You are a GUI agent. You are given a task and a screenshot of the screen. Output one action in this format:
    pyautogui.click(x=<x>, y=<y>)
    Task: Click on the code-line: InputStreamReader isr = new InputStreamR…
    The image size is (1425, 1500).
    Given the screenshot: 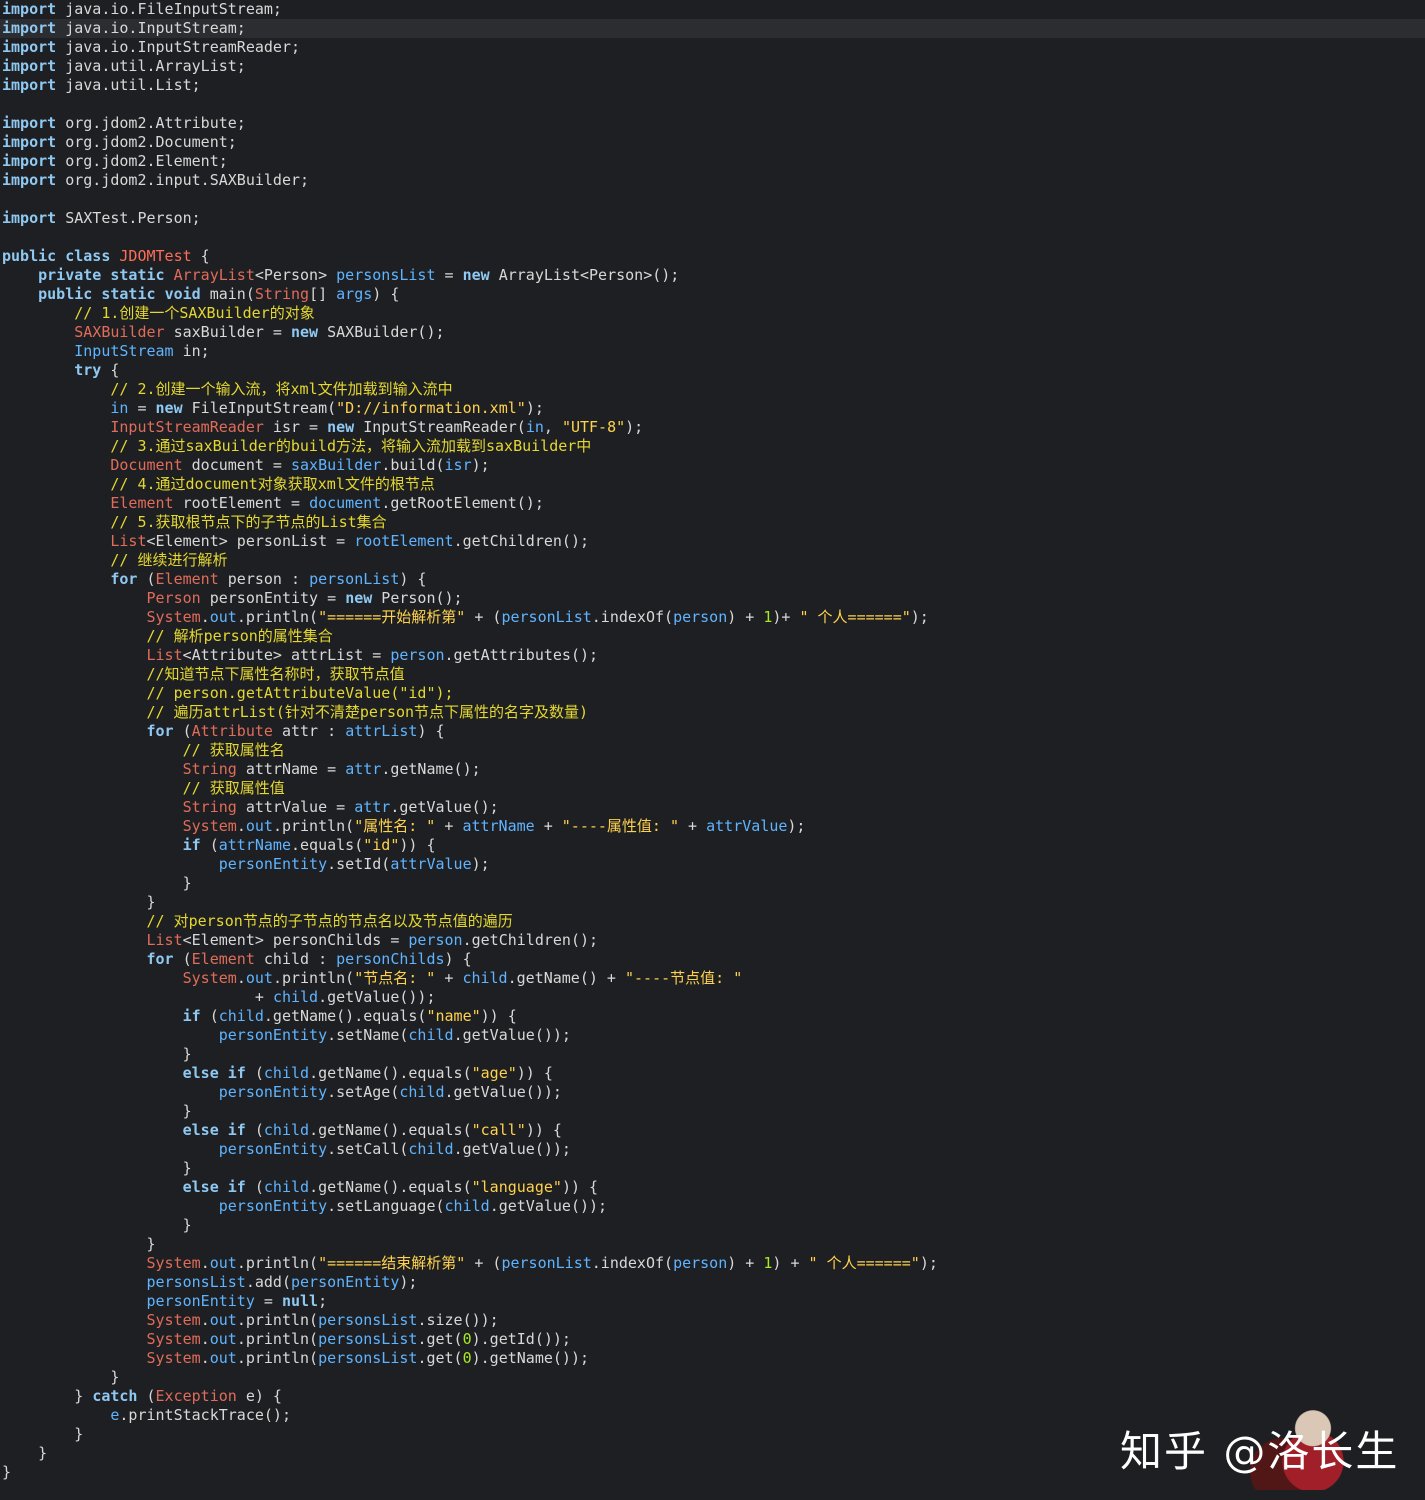 What is the action you would take?
    pyautogui.click(x=712, y=427)
    